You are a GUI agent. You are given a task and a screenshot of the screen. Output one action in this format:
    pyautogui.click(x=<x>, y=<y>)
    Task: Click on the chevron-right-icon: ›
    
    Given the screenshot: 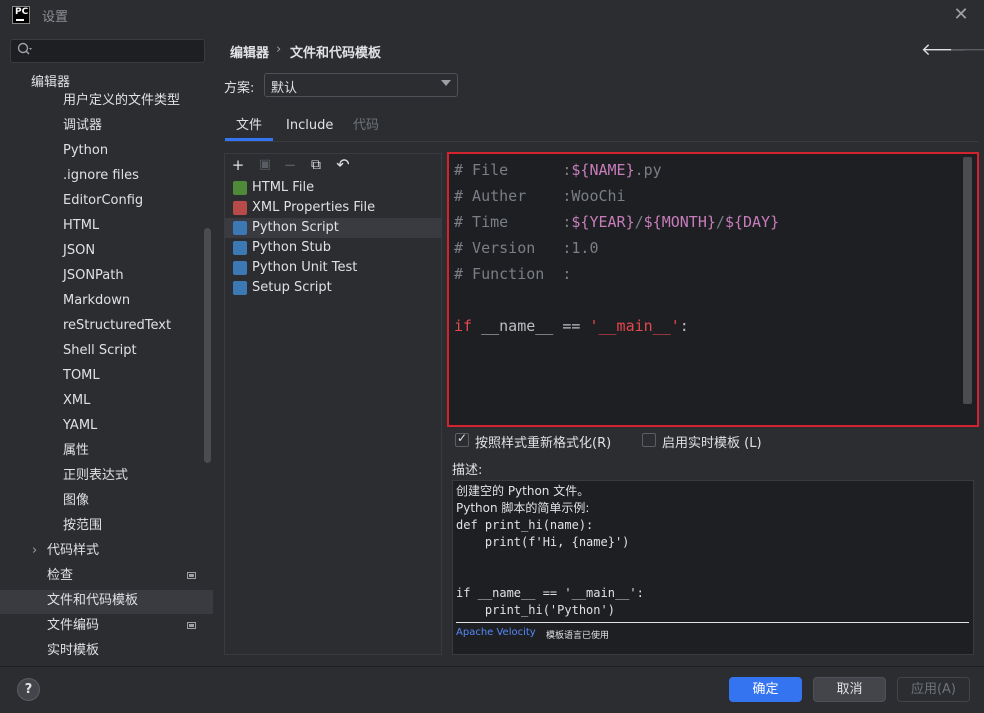 What is the action you would take?
    pyautogui.click(x=34, y=551)
    